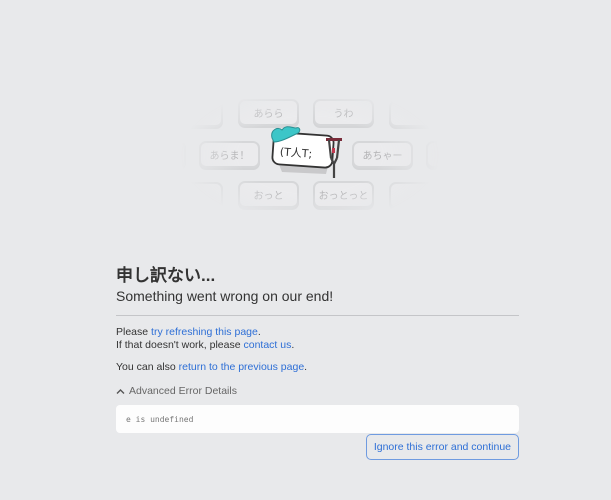 Image resolution: width=611 pixels, height=500 pixels. What do you see at coordinates (268, 112) in the screenshot?
I see `key: あらら` at bounding box center [268, 112].